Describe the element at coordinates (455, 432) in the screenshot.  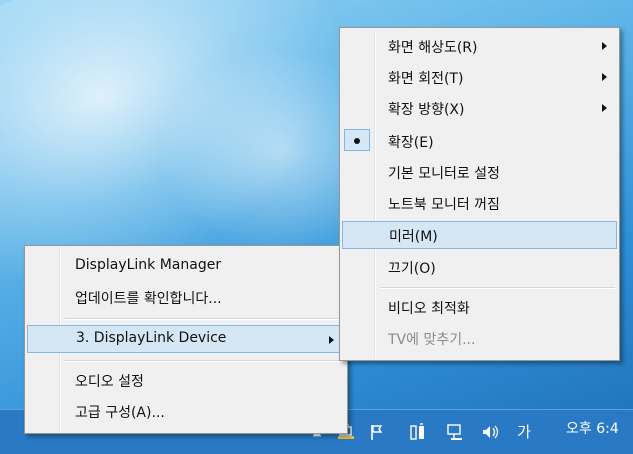
I see `network-icon` at that location.